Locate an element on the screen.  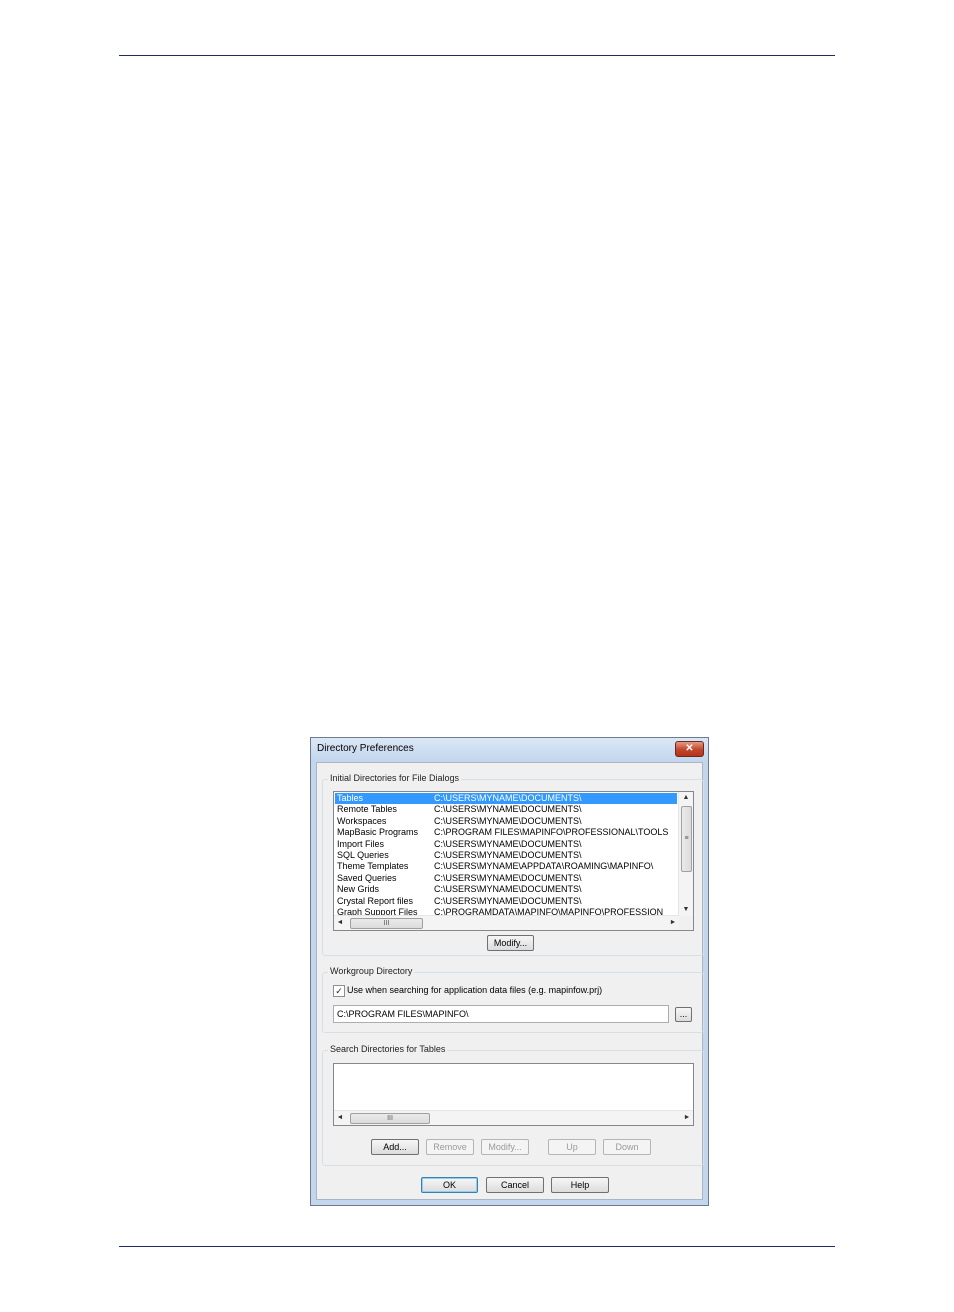
workgroup-directory-label: Workgroup Directory is located at coordinates (371, 971).